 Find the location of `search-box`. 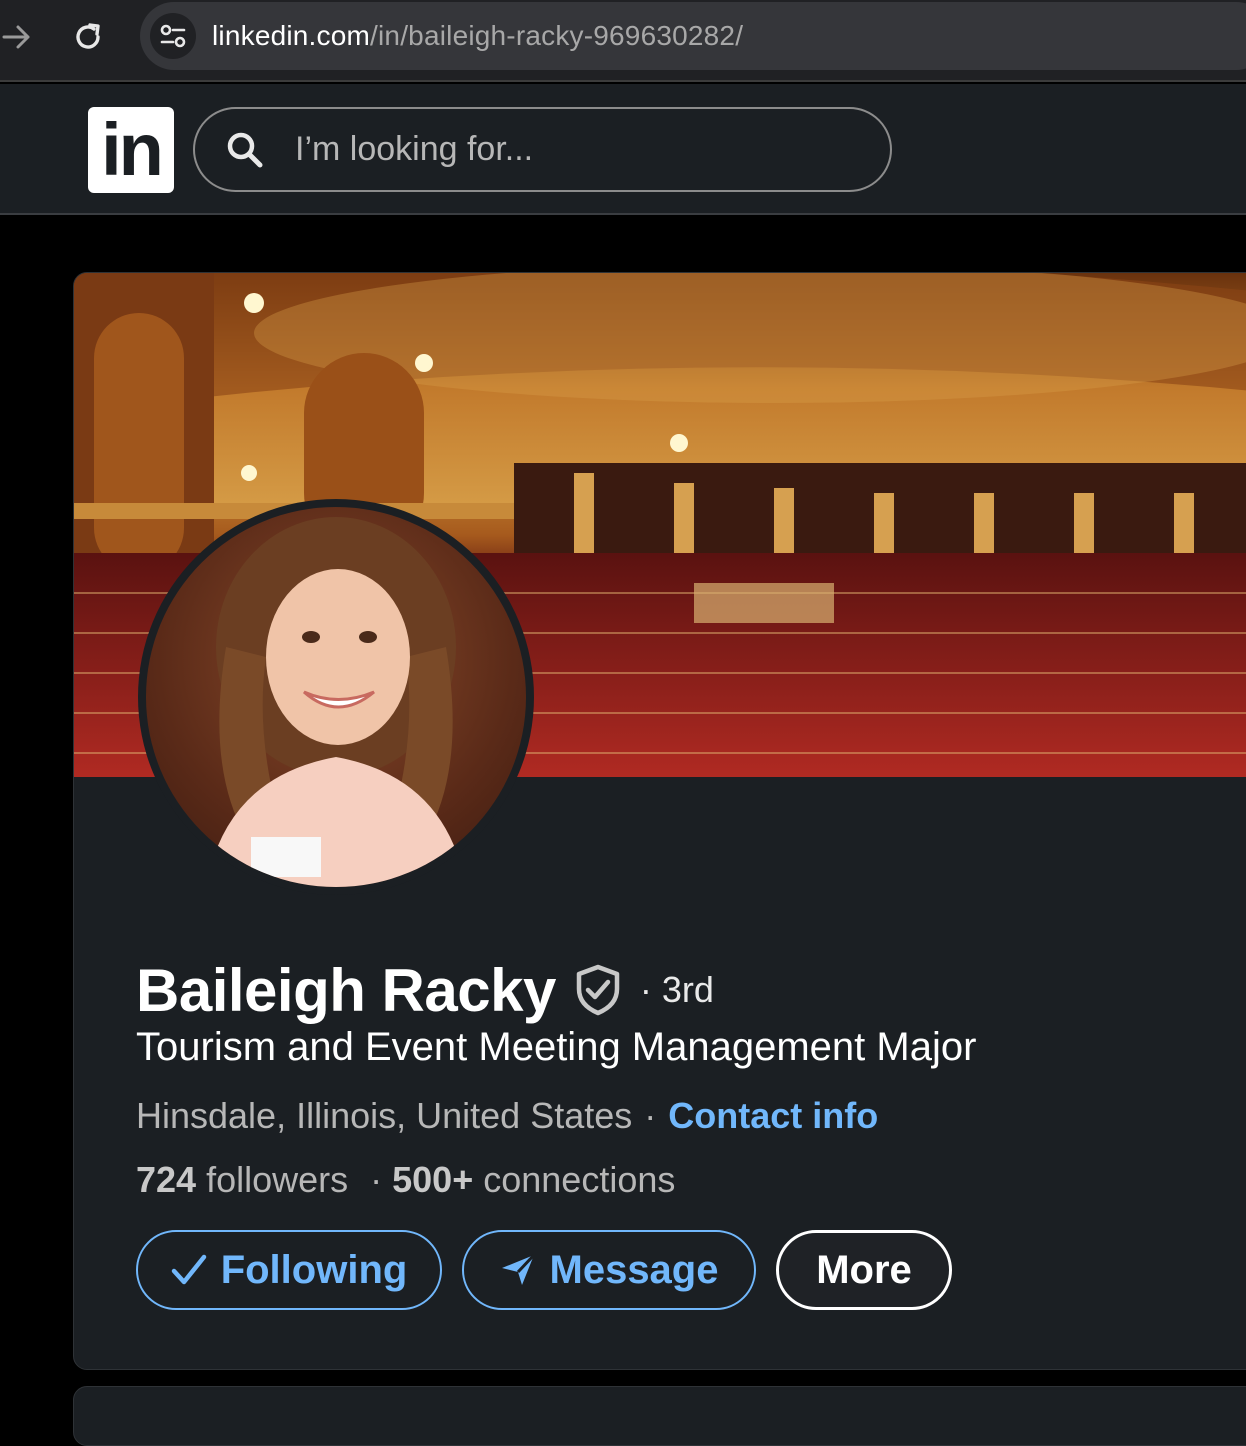

search-box is located at coordinates (542, 149).